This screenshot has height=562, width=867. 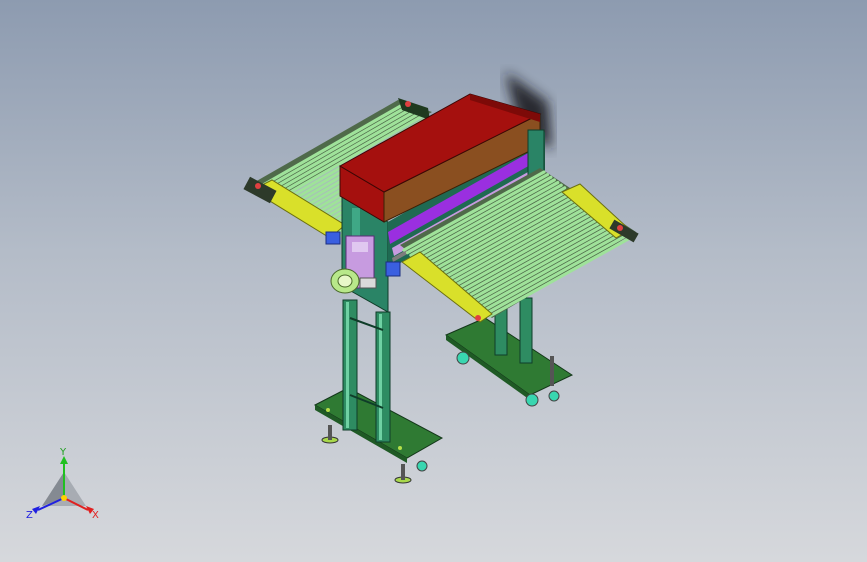 I want to click on left-stand, so click(x=378, y=391).